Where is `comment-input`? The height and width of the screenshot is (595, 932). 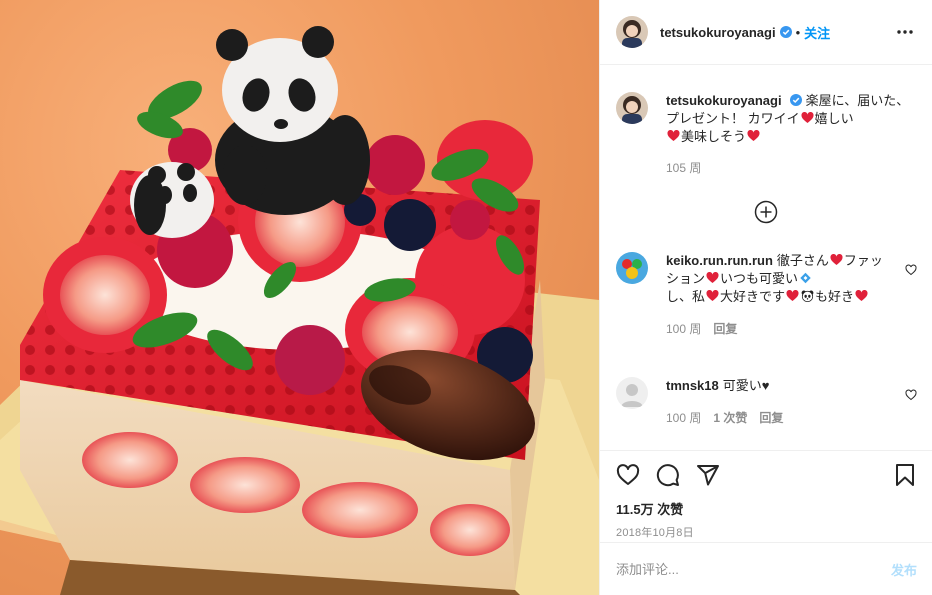 comment-input is located at coordinates (753, 569).